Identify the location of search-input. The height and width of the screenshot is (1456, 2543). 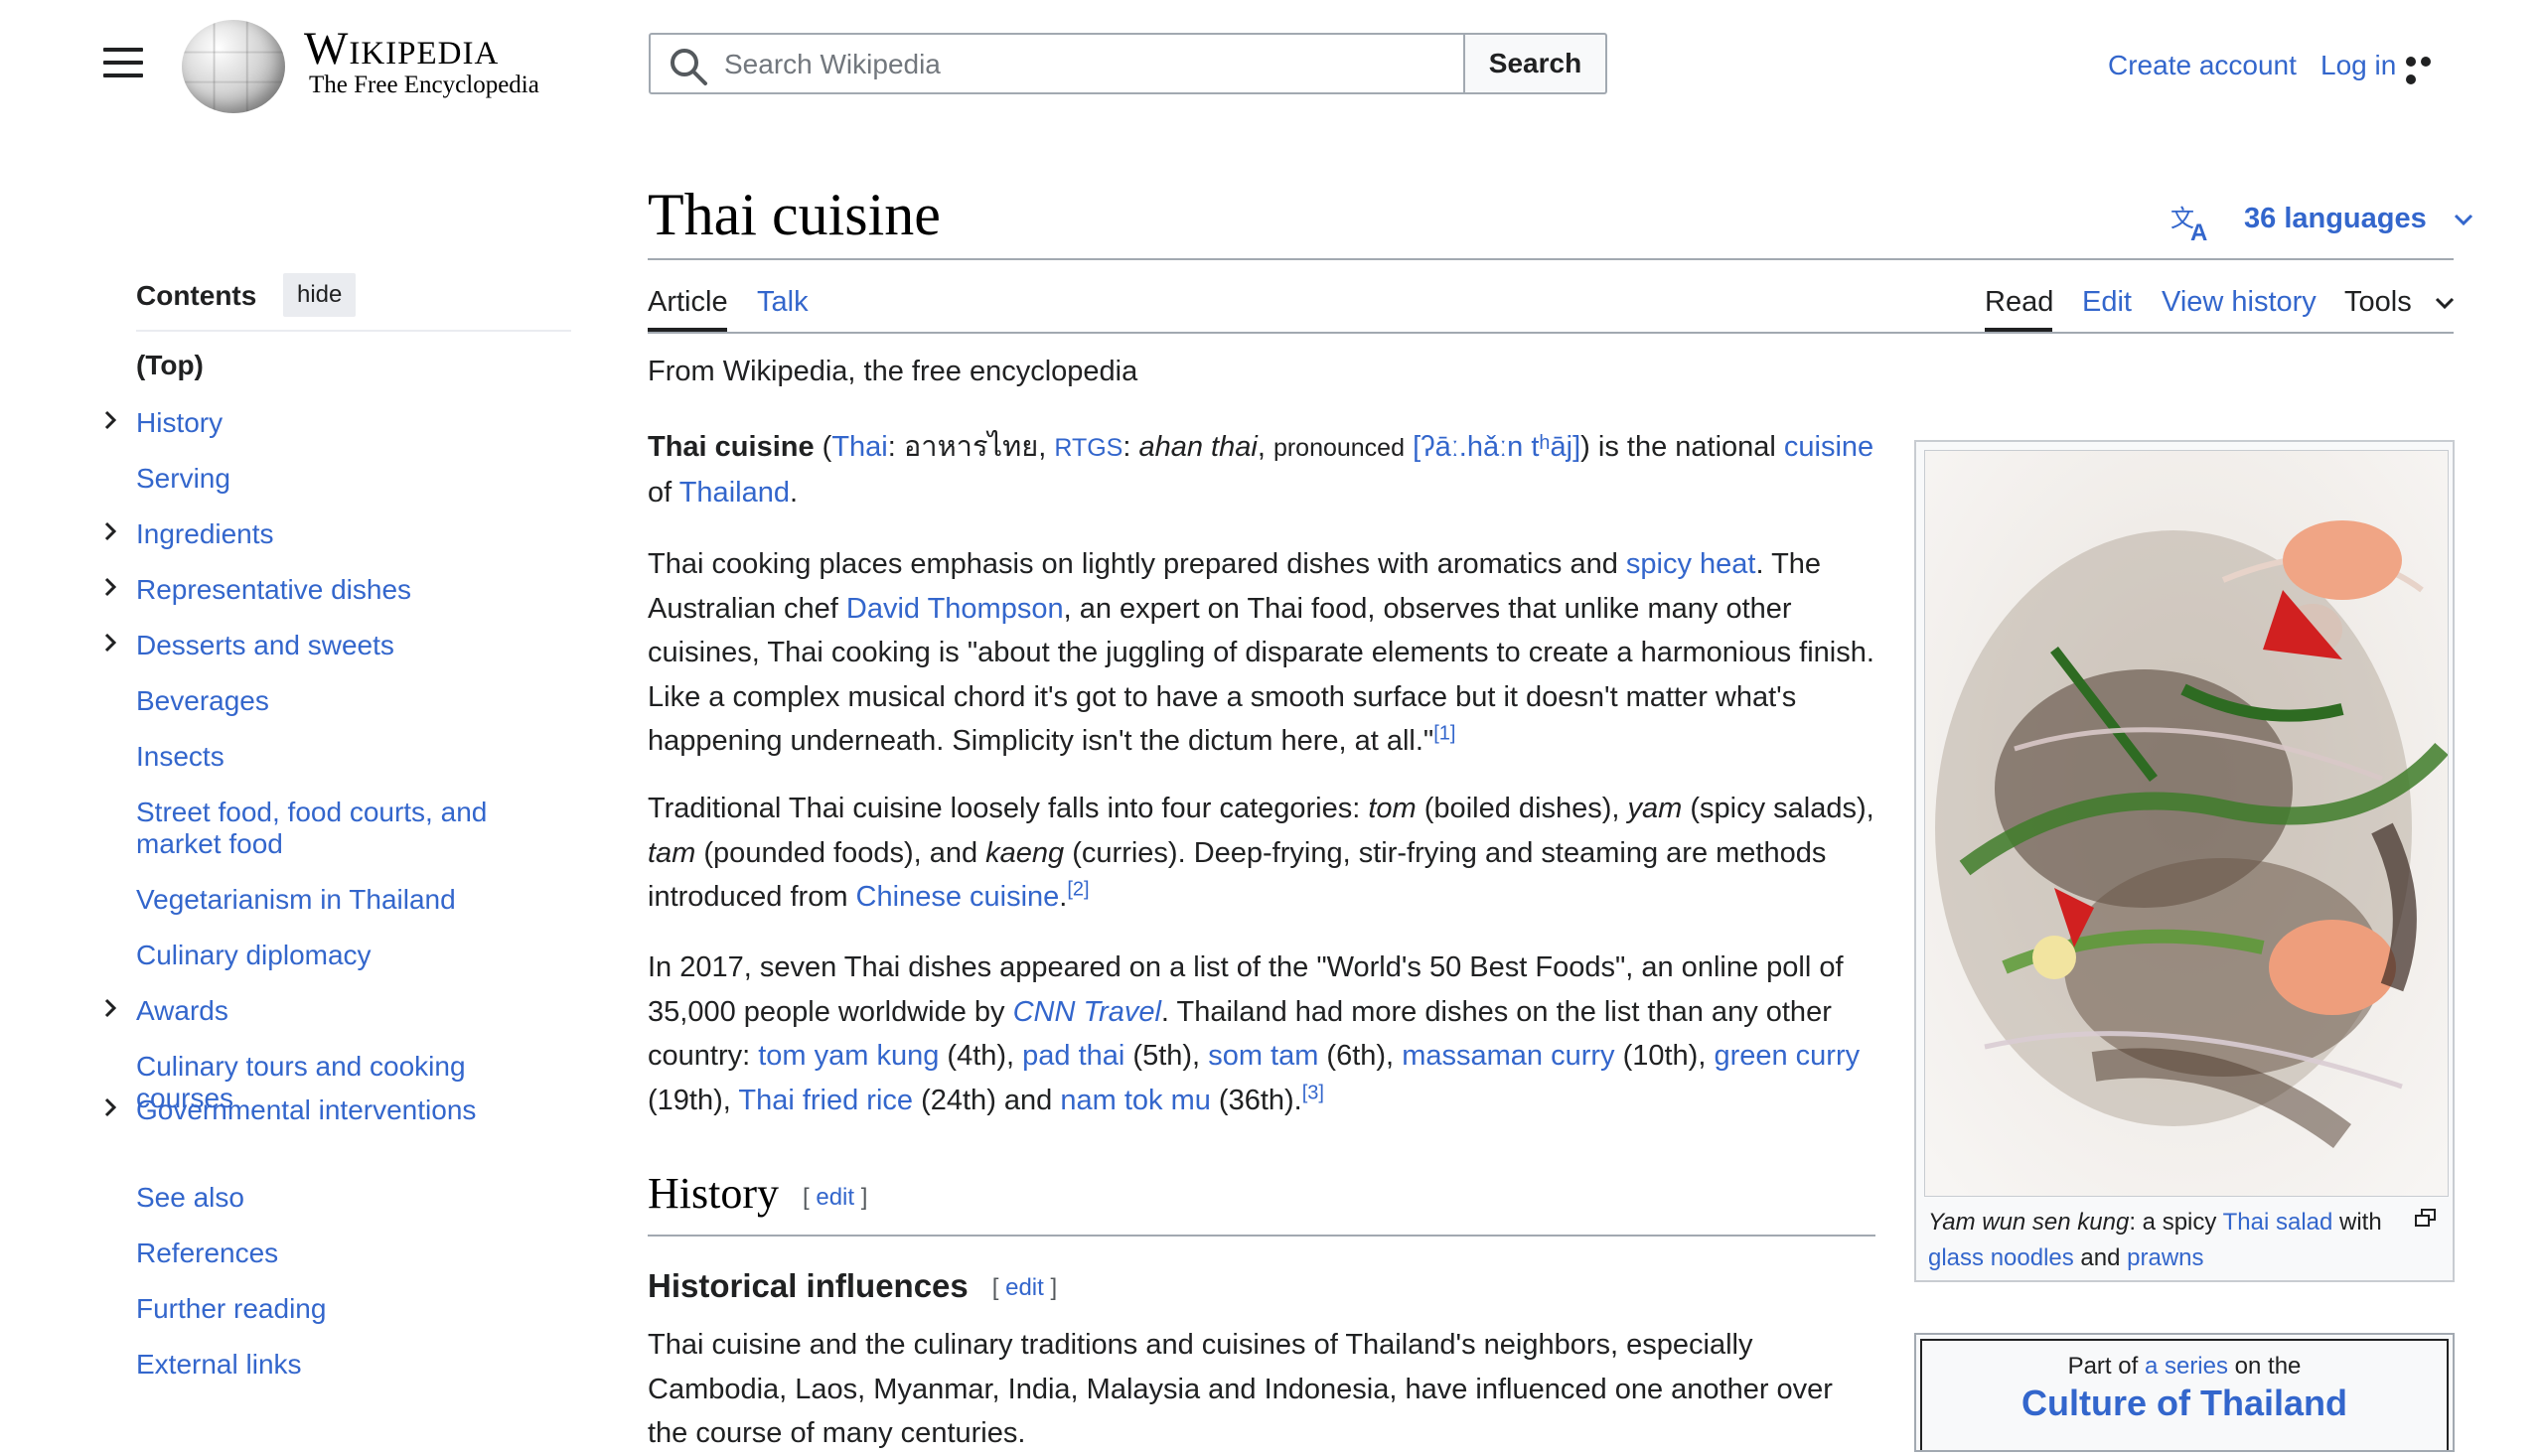
(1086, 65).